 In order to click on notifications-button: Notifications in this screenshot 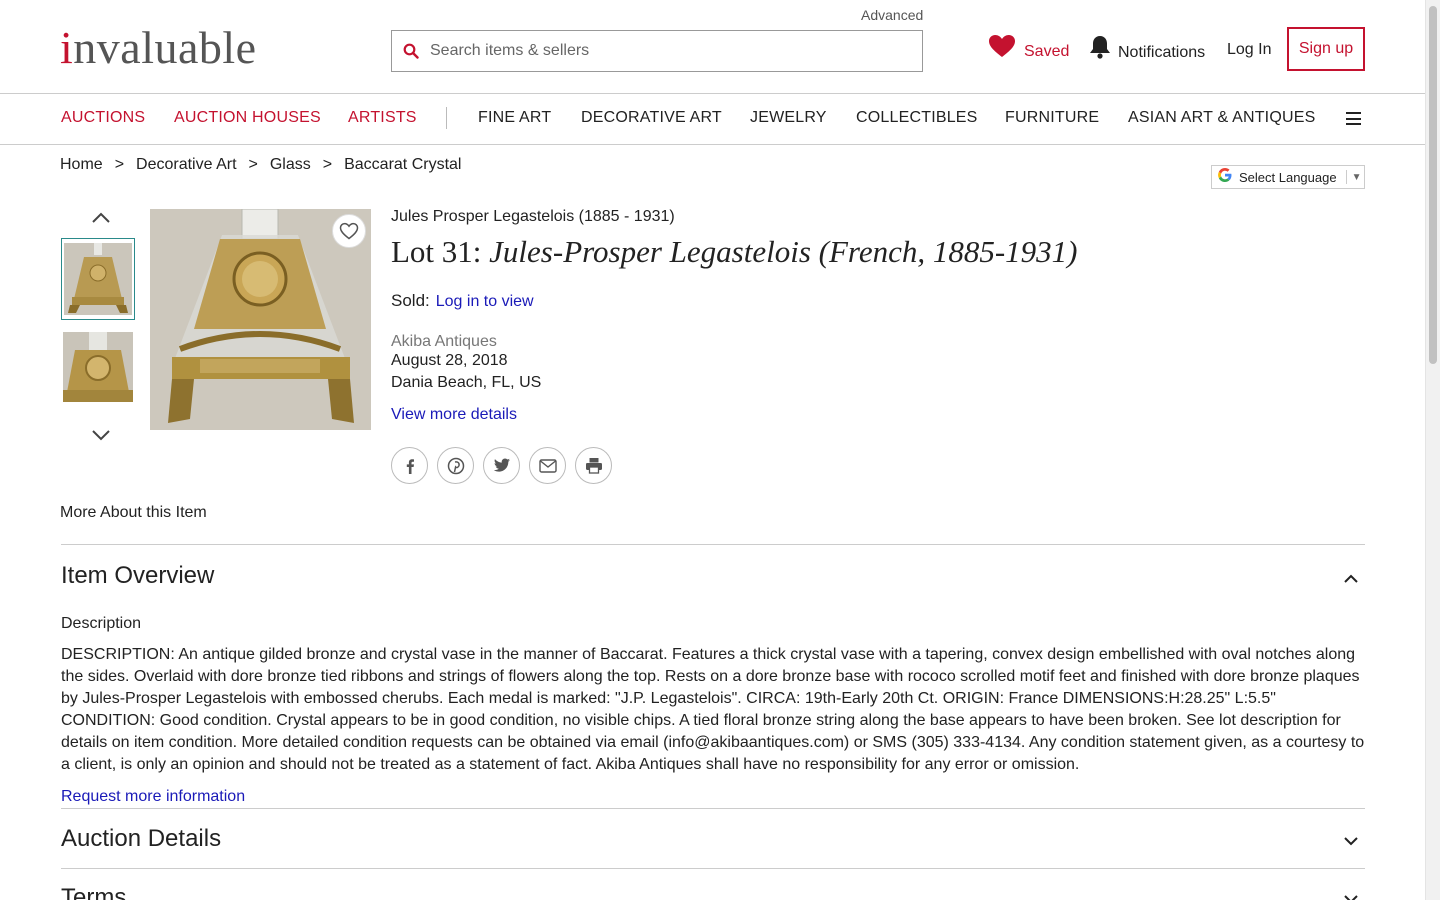, I will do `click(1146, 49)`.